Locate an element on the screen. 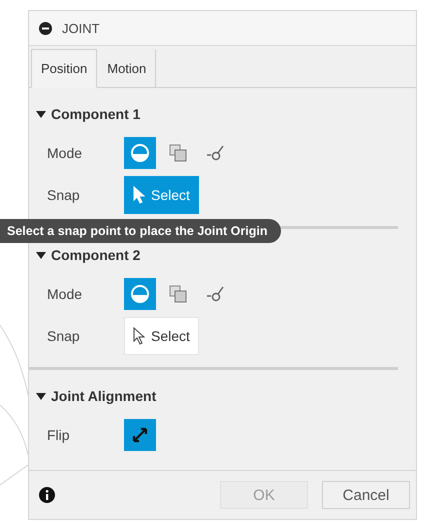 The height and width of the screenshot is (525, 429). section-header: Joint Alignment is located at coordinates (222, 396).